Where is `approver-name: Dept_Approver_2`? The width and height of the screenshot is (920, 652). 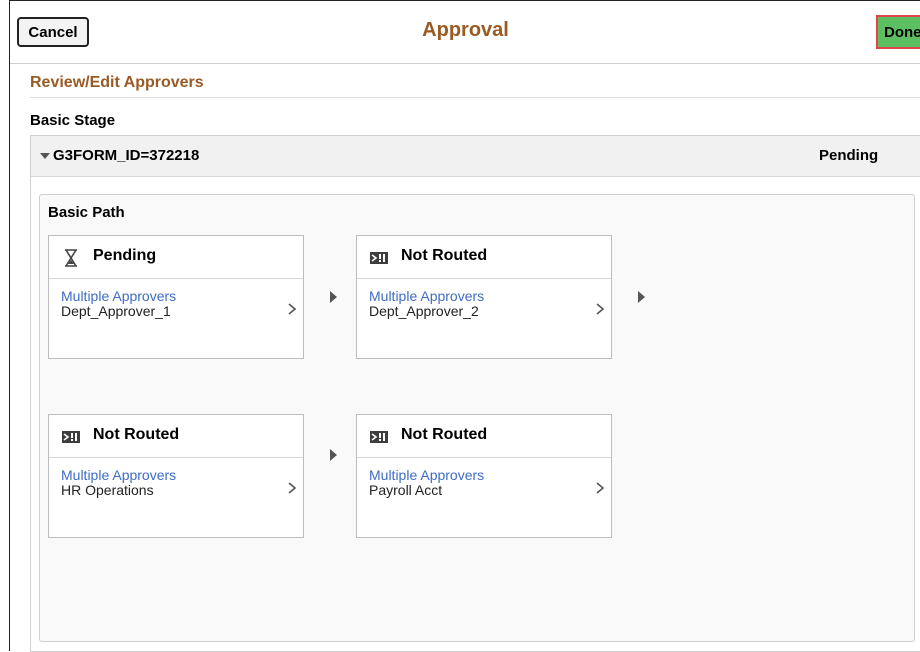 approver-name: Dept_Approver_2 is located at coordinates (424, 311).